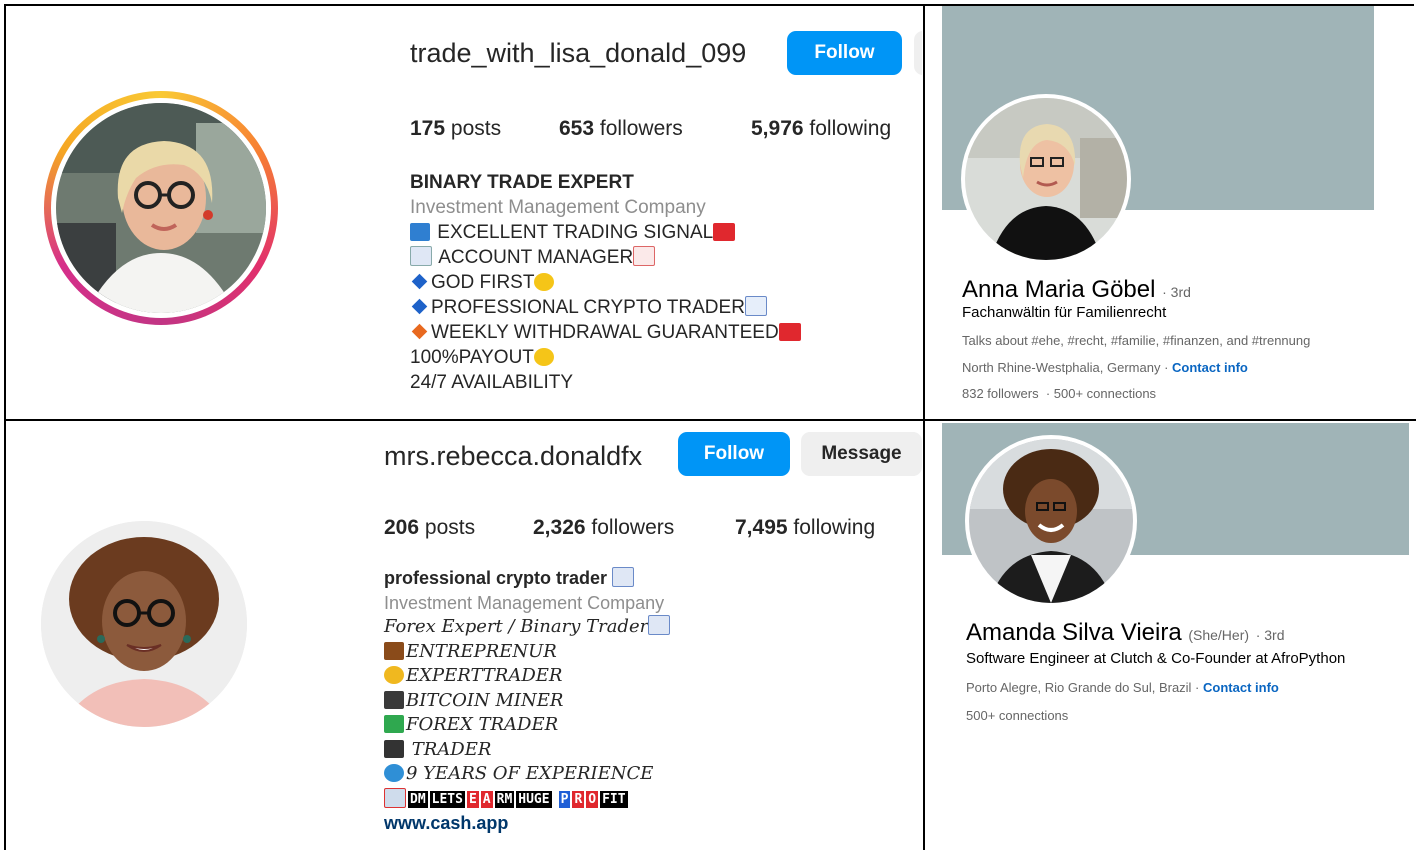 This screenshot has height=850, width=1418. I want to click on bio-line: professional crypto trader, so click(528, 578).